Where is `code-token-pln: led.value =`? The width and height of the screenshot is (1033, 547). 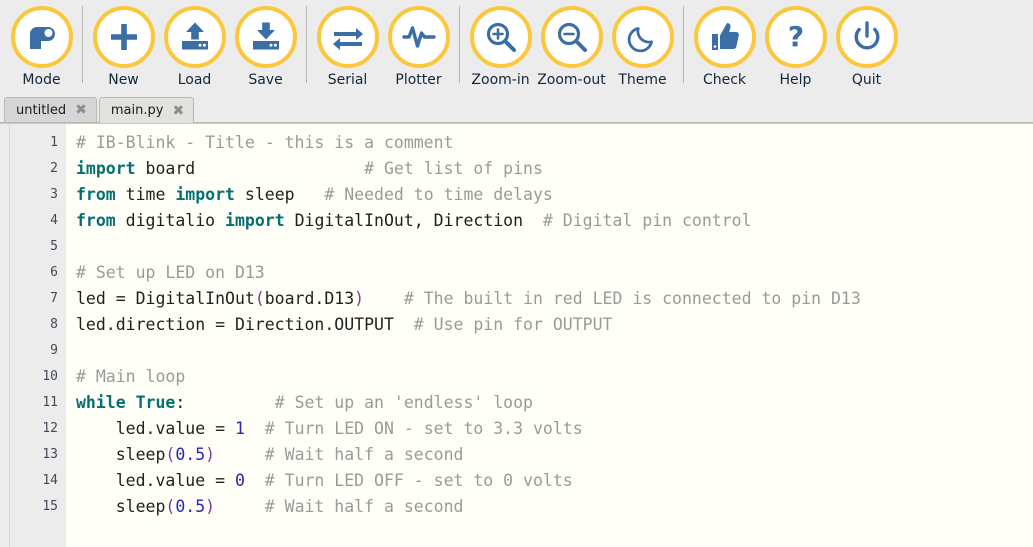 code-token-pln: led.value = is located at coordinates (155, 428).